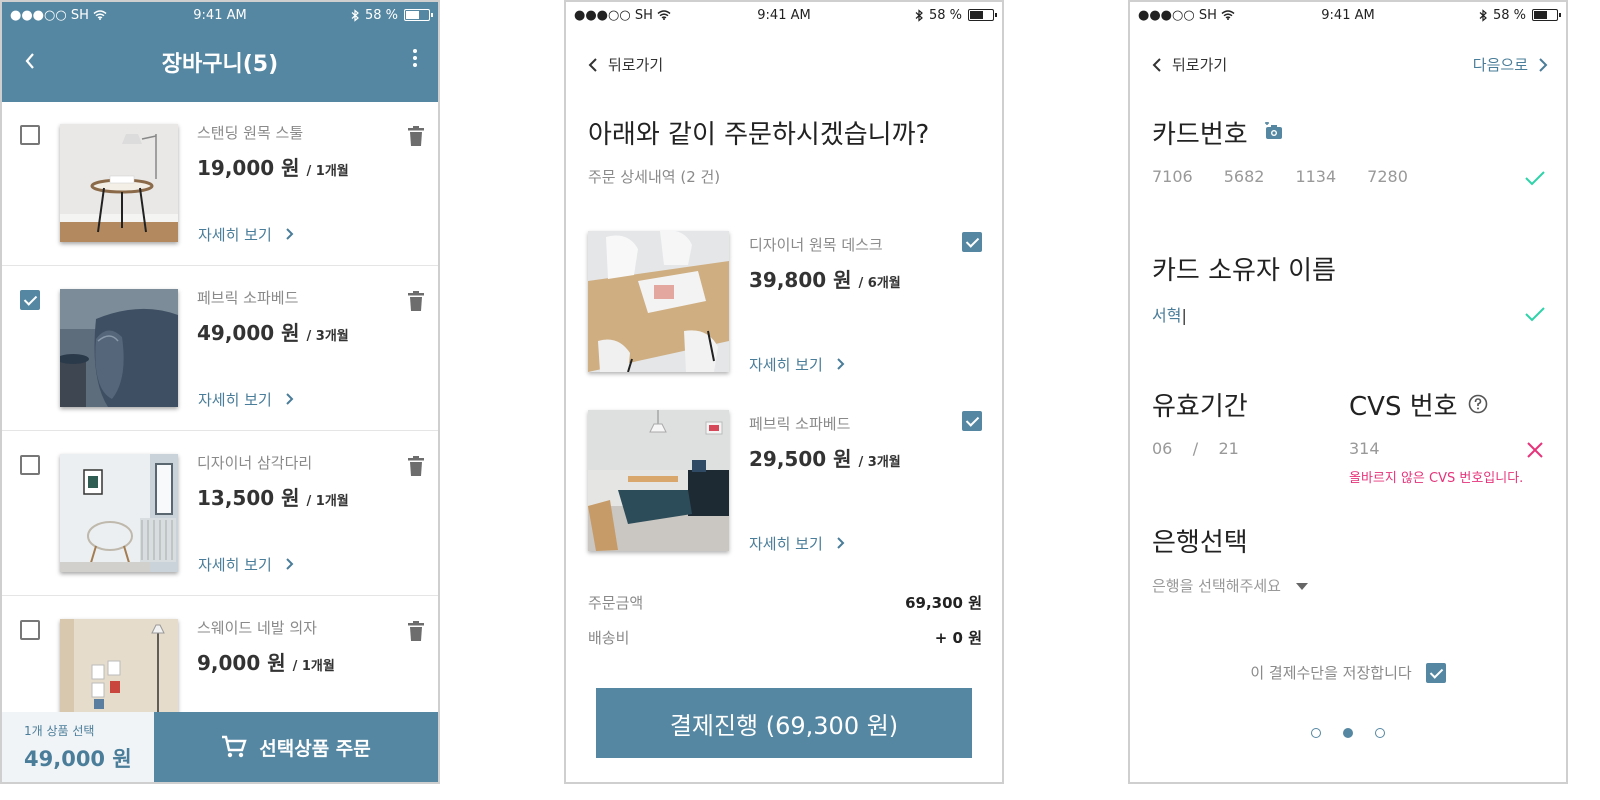  What do you see at coordinates (1200, 543) in the screenshot?
I see `bank-label: 은행선택` at bounding box center [1200, 543].